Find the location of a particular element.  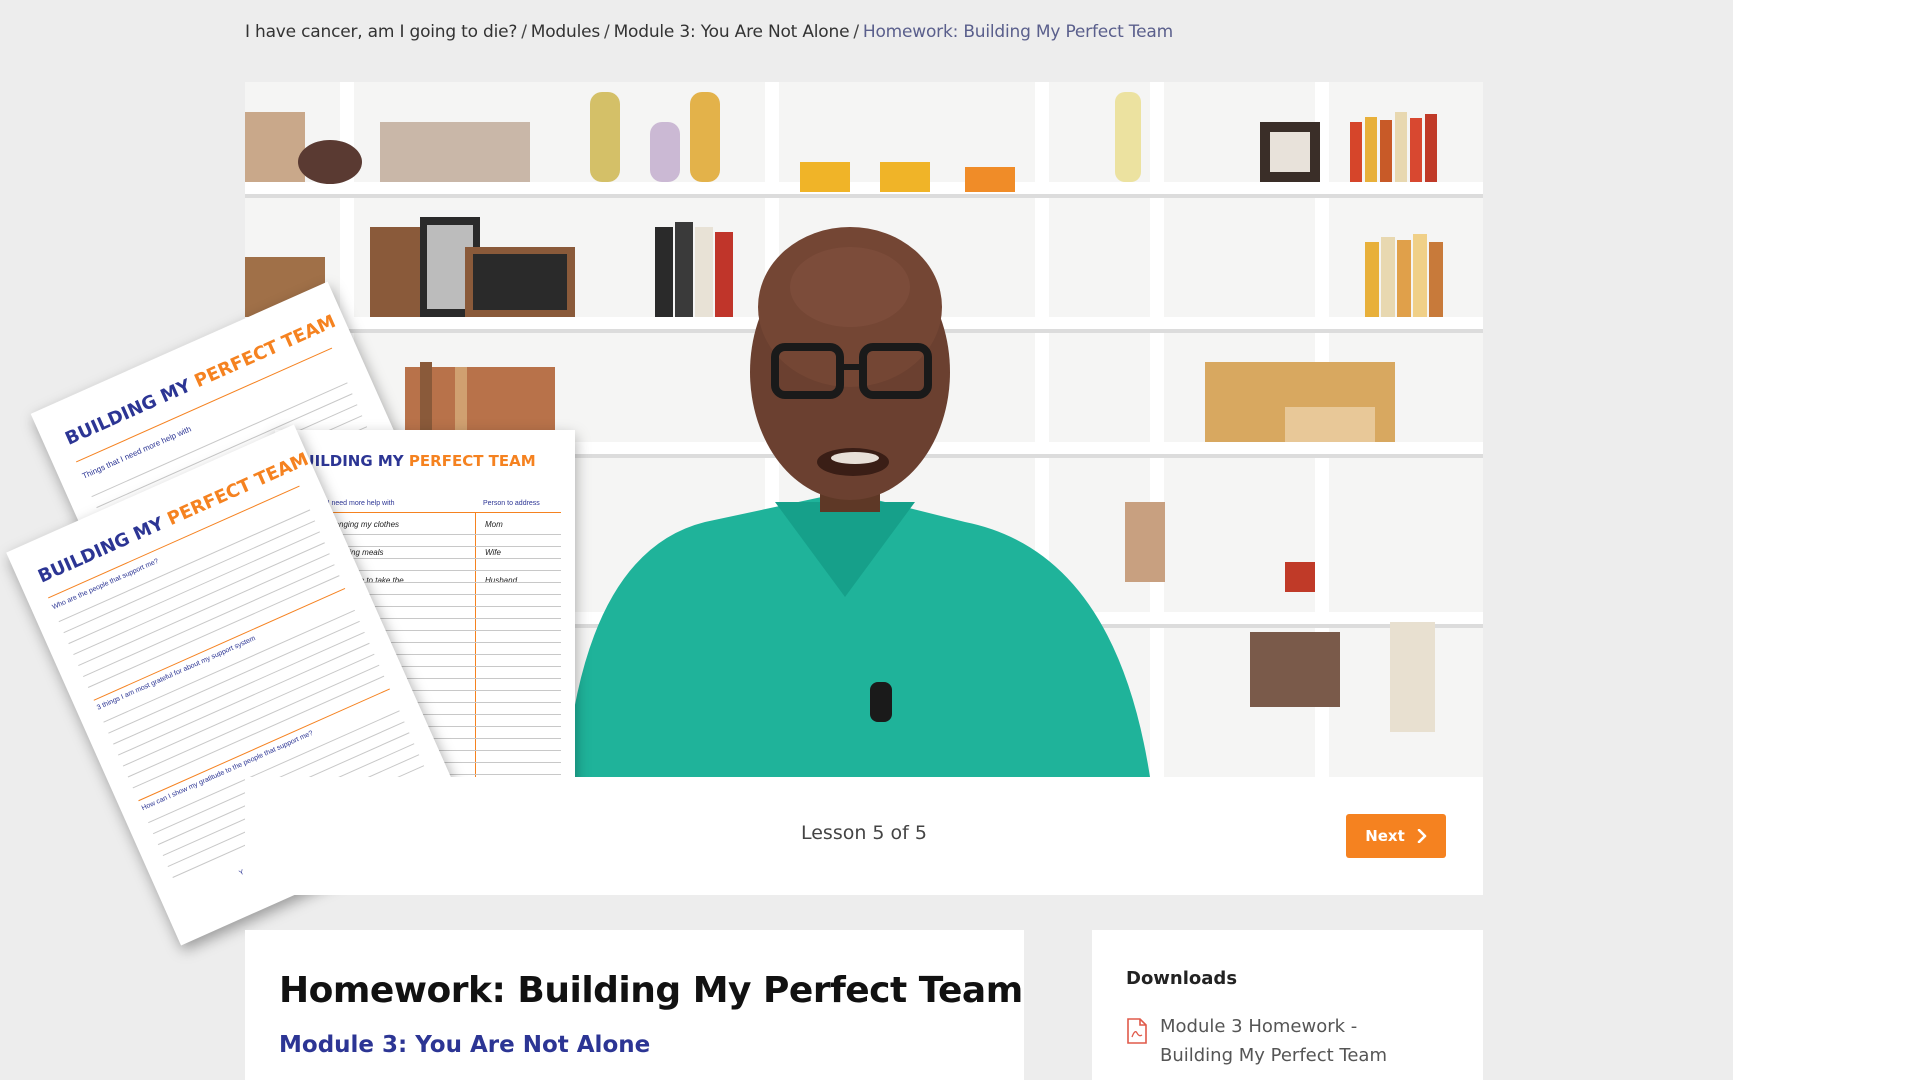

pdf-file-icon is located at coordinates (1137, 1031).